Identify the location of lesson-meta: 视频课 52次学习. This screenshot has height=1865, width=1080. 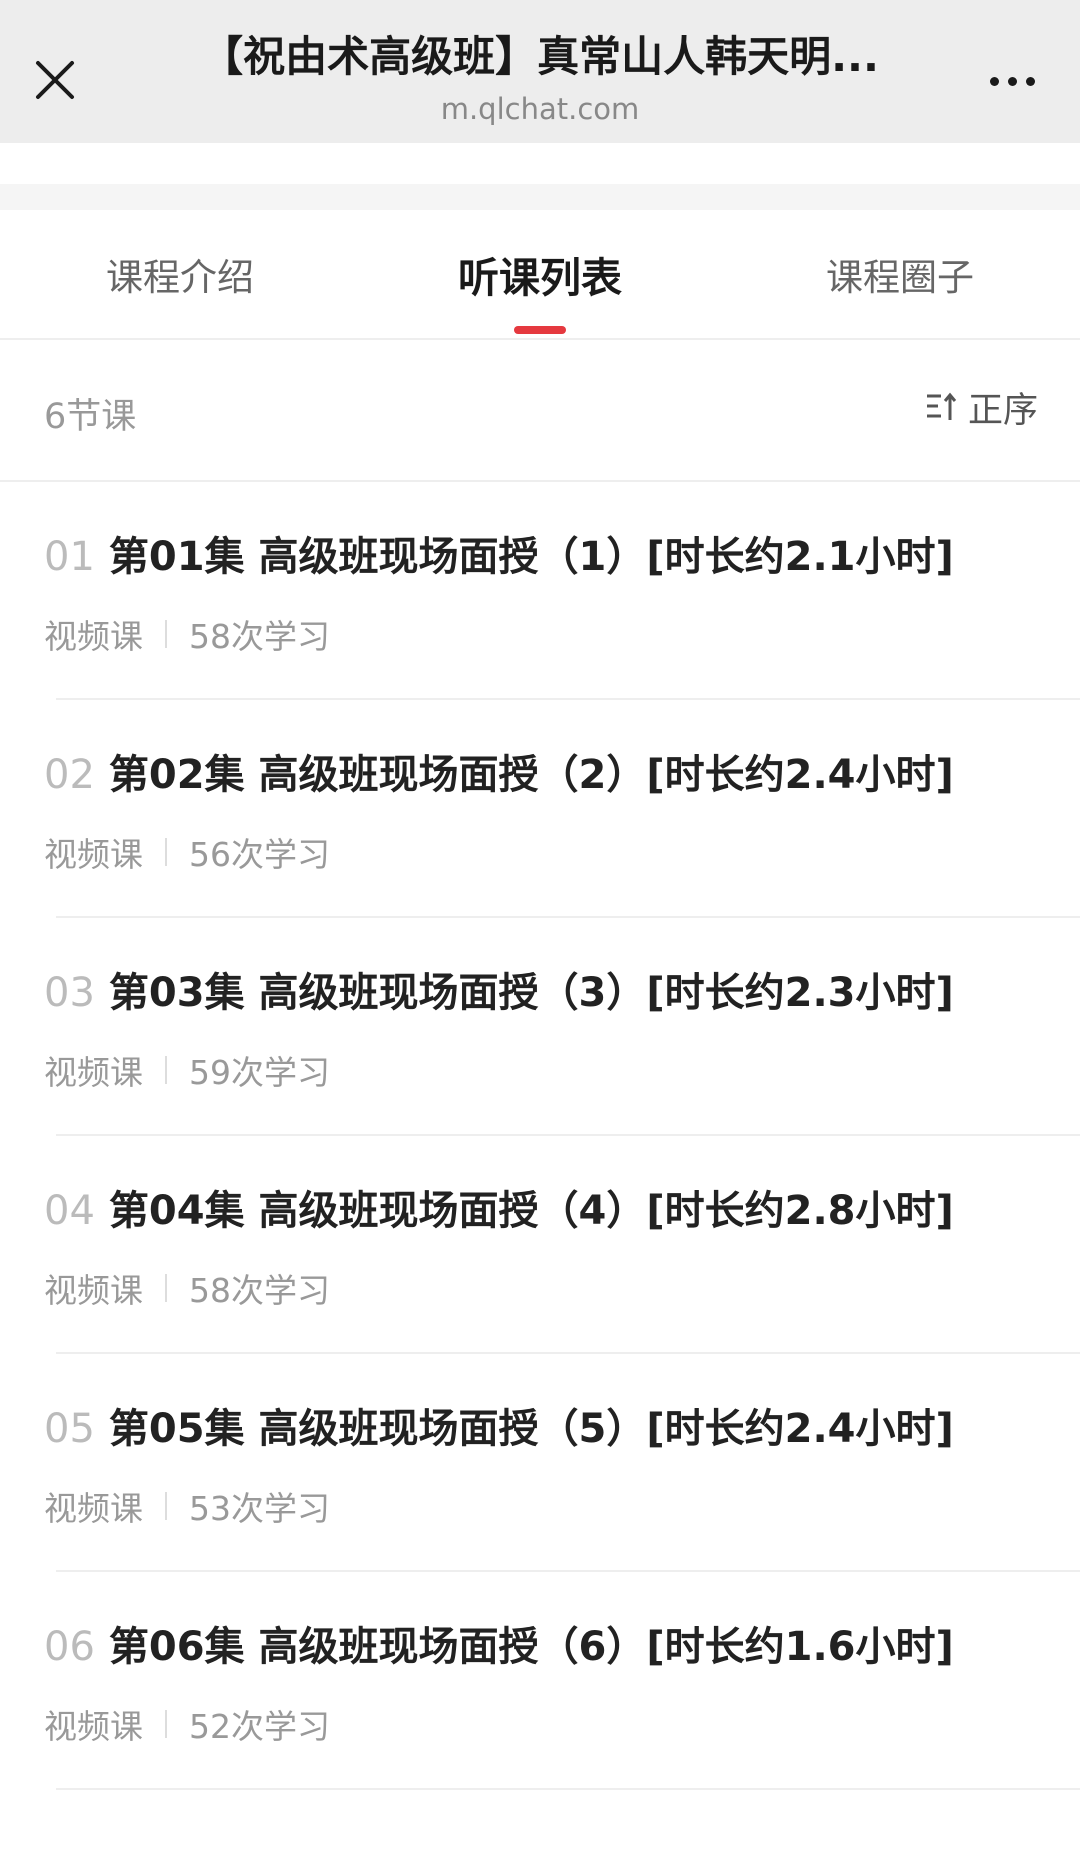
(187, 1724).